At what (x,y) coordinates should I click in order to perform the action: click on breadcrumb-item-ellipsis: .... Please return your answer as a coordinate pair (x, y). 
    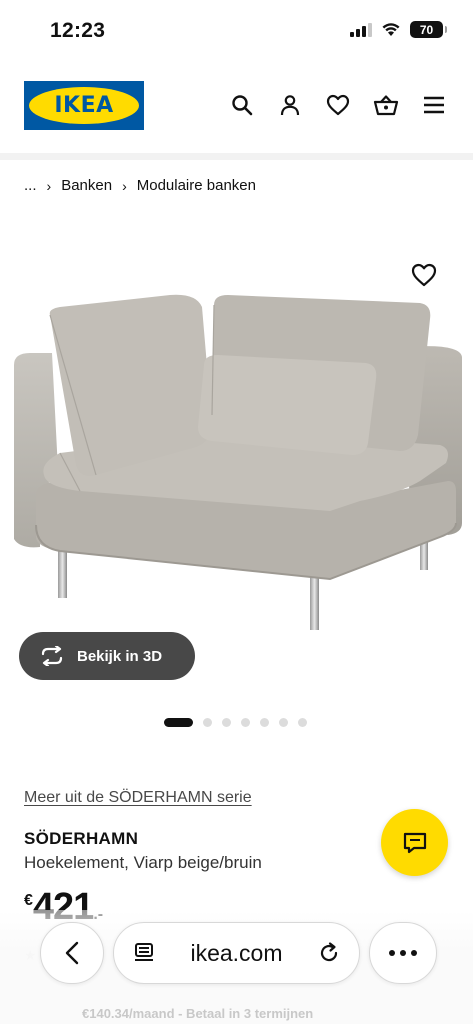
    Looking at the image, I should click on (30, 185).